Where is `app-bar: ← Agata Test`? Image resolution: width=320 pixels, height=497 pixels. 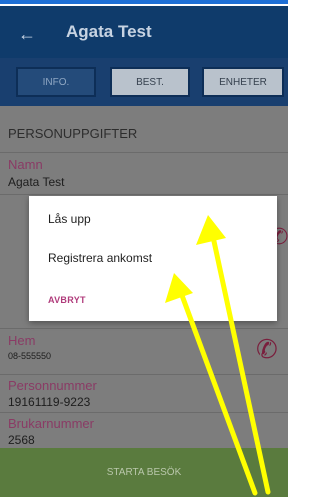
app-bar: ← Agata Test is located at coordinates (144, 32).